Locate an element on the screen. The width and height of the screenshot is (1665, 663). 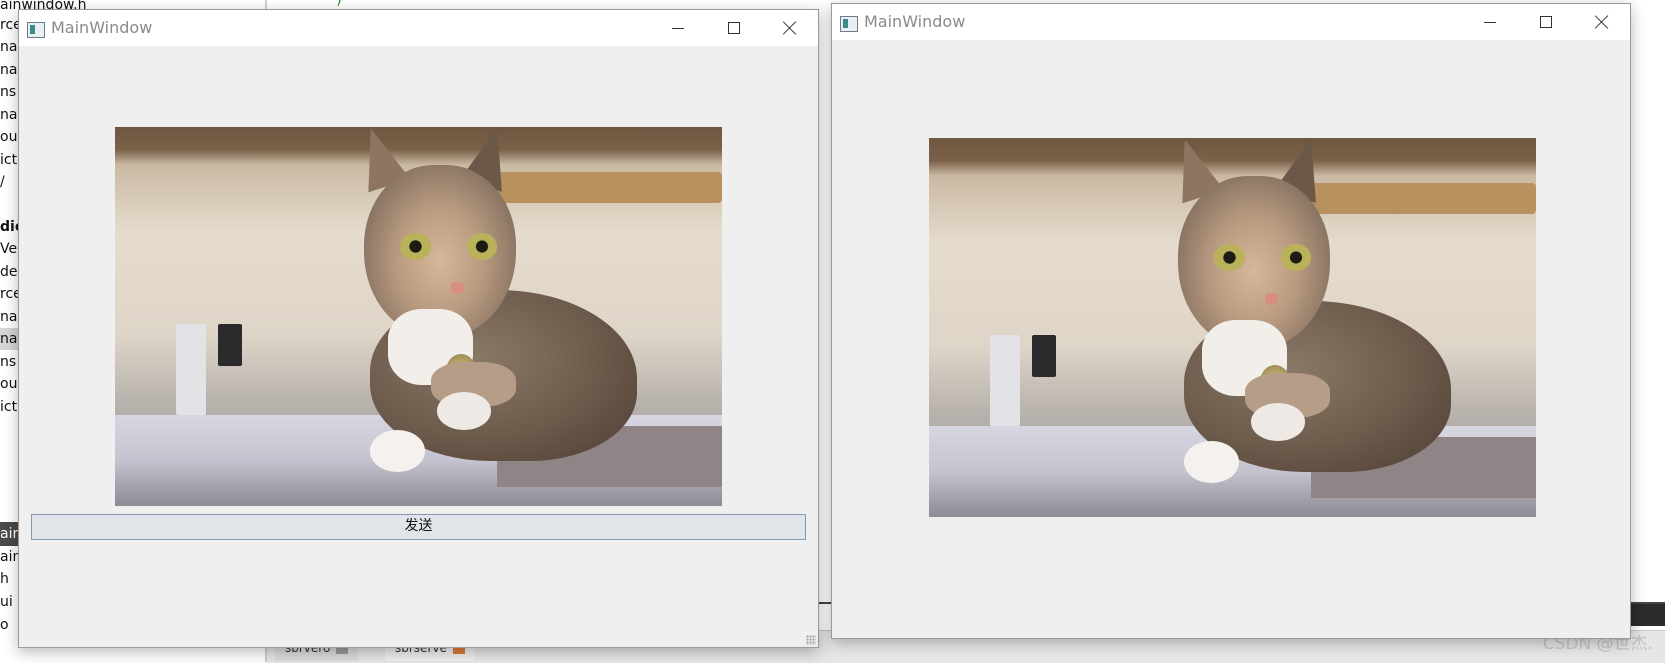
lower-tree-item: ui is located at coordinates (6, 602).